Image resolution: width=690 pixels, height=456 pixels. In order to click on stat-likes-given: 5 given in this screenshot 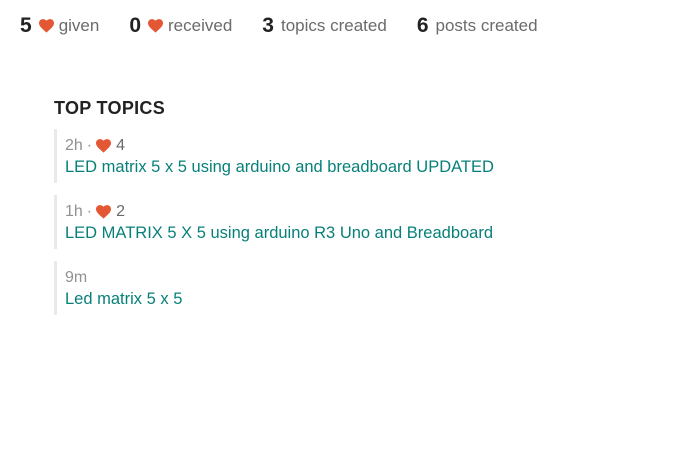, I will do `click(59, 26)`.